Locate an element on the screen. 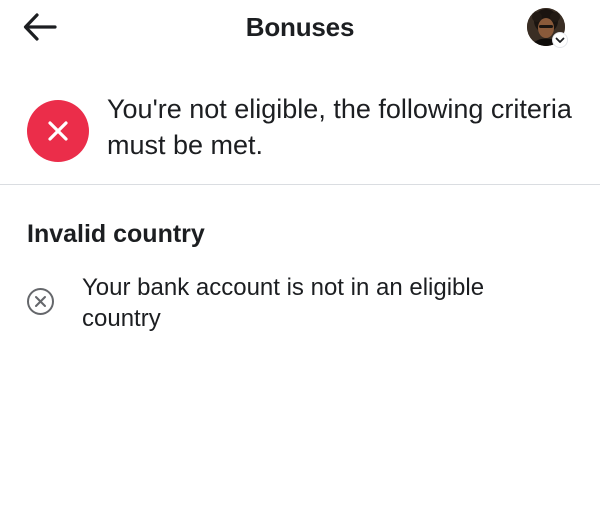  circle-x-icon is located at coordinates (40, 301).